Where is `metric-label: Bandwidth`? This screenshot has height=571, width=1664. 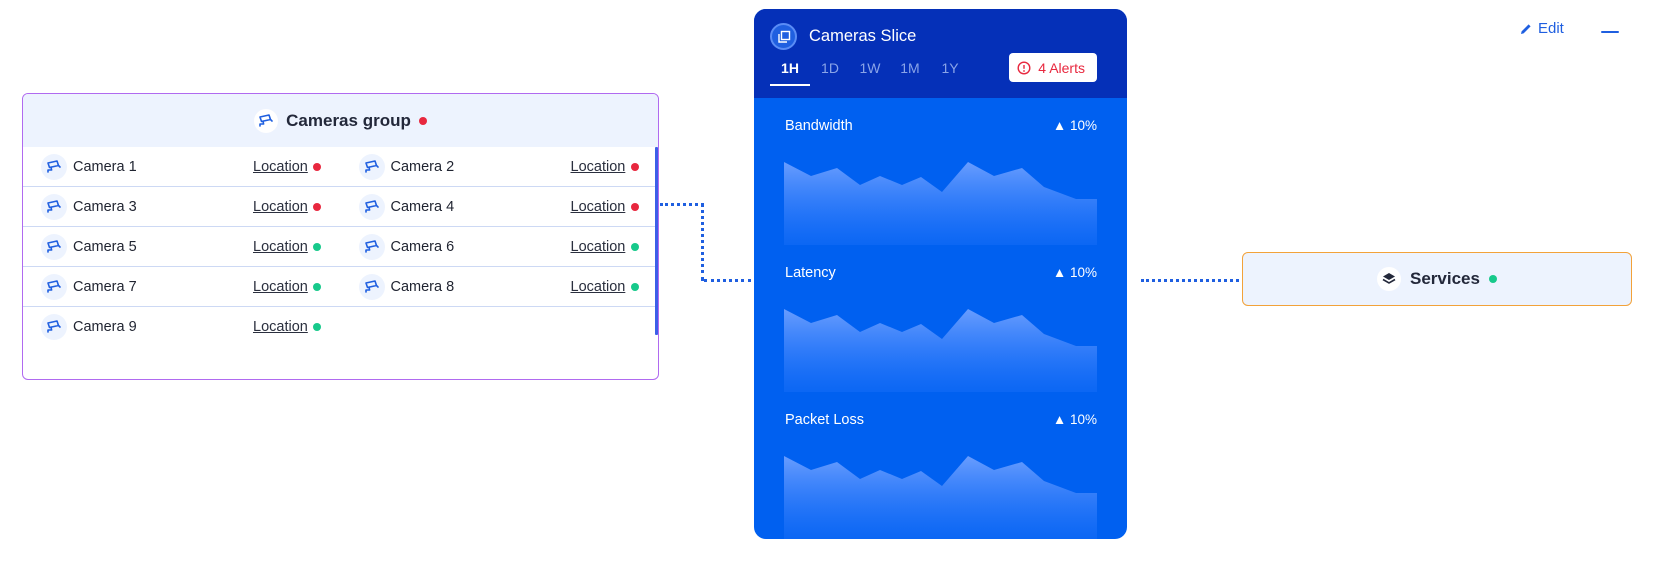 metric-label: Bandwidth is located at coordinates (819, 126).